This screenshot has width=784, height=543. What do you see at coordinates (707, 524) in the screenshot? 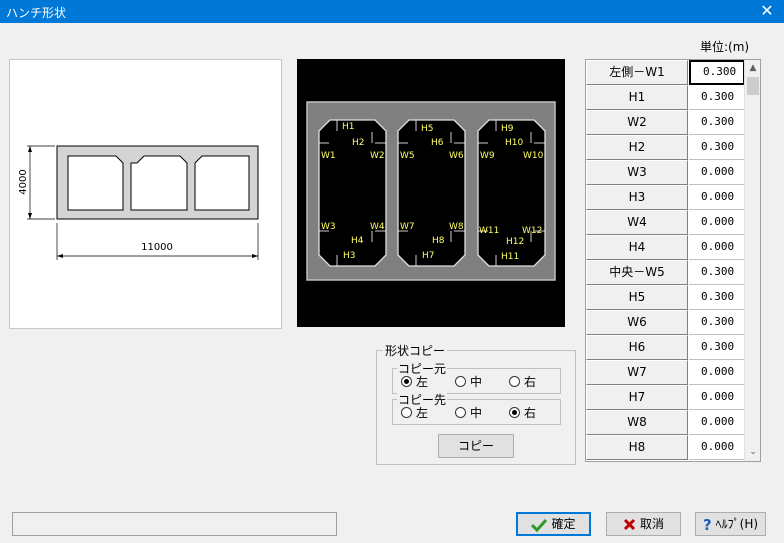
I see `question-icon: ?` at bounding box center [707, 524].